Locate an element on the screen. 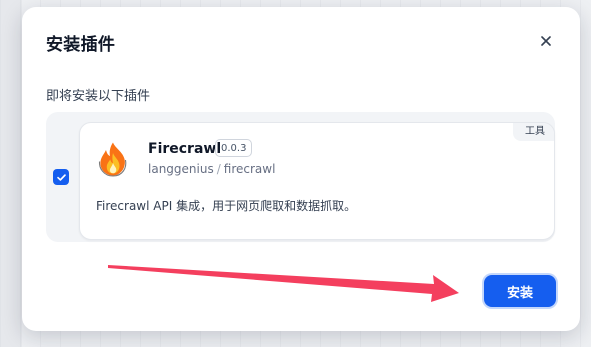 Image resolution: width=591 pixels, height=347 pixels. close-icon is located at coordinates (546, 41).